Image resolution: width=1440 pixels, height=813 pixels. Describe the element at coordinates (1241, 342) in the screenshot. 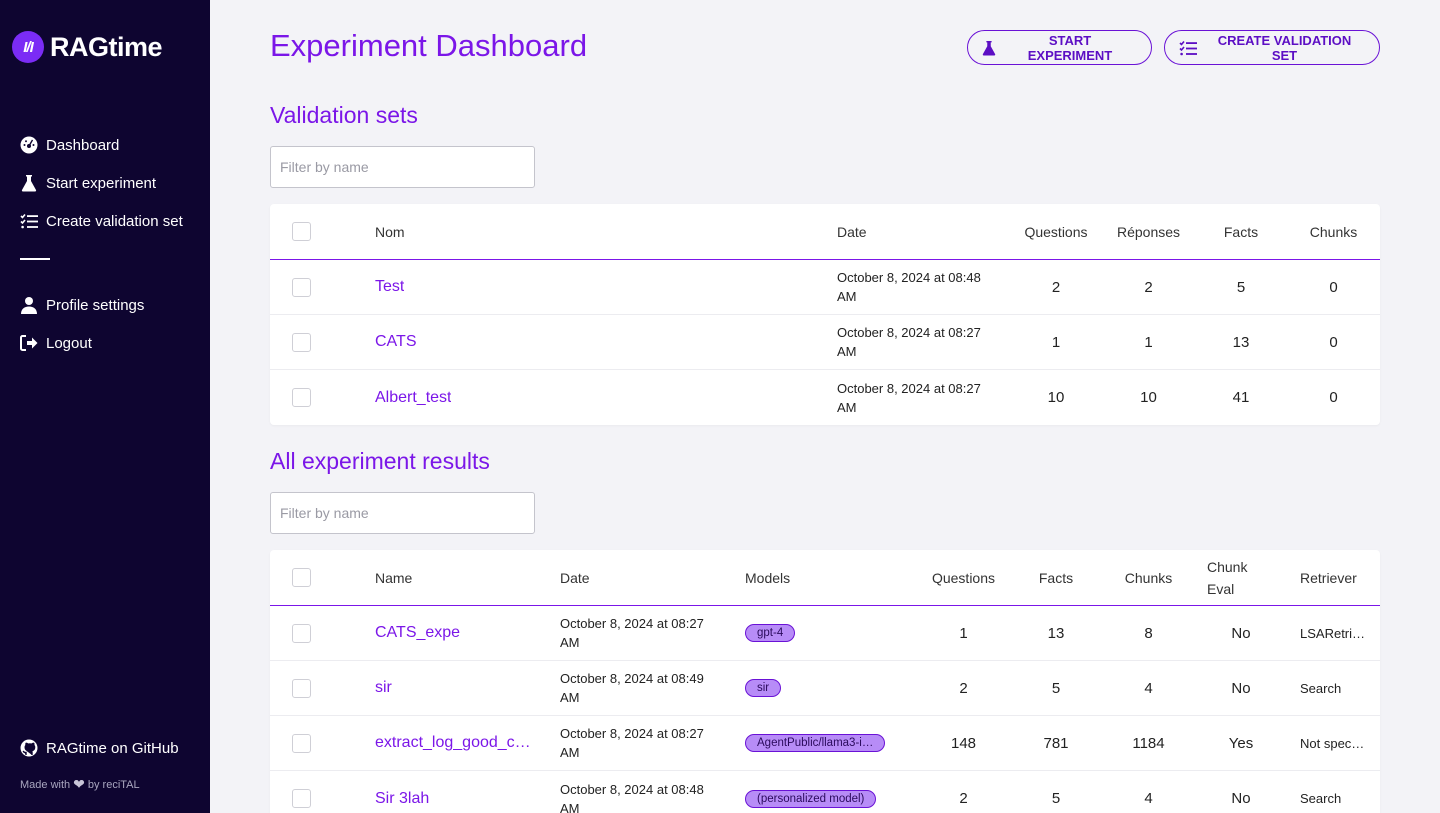

I see `row-facts: 13` at that location.